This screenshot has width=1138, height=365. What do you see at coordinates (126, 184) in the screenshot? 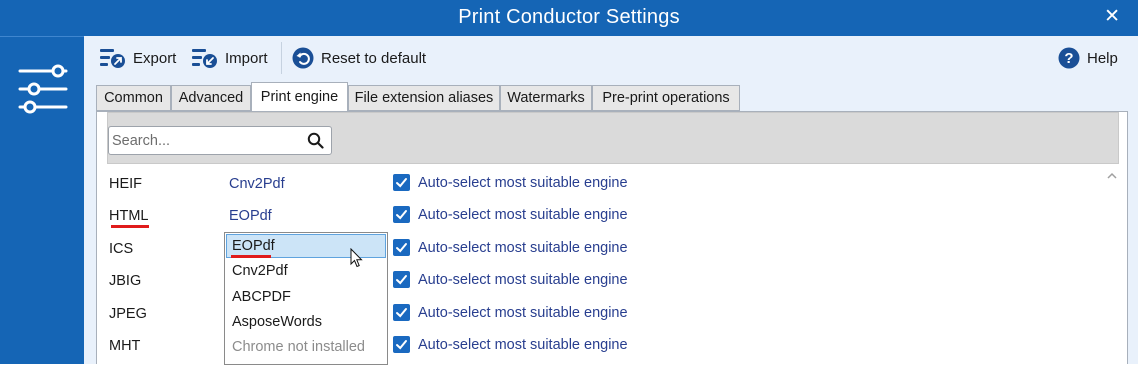
I see `extension-label: HEIF` at bounding box center [126, 184].